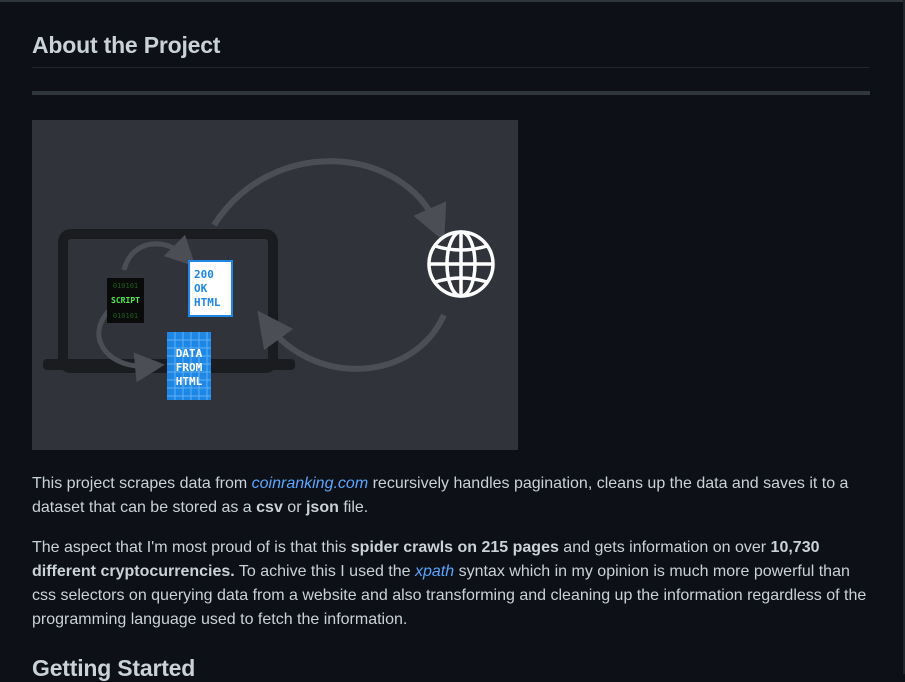 The height and width of the screenshot is (682, 905). I want to click on csv-bold: csv, so click(269, 507).